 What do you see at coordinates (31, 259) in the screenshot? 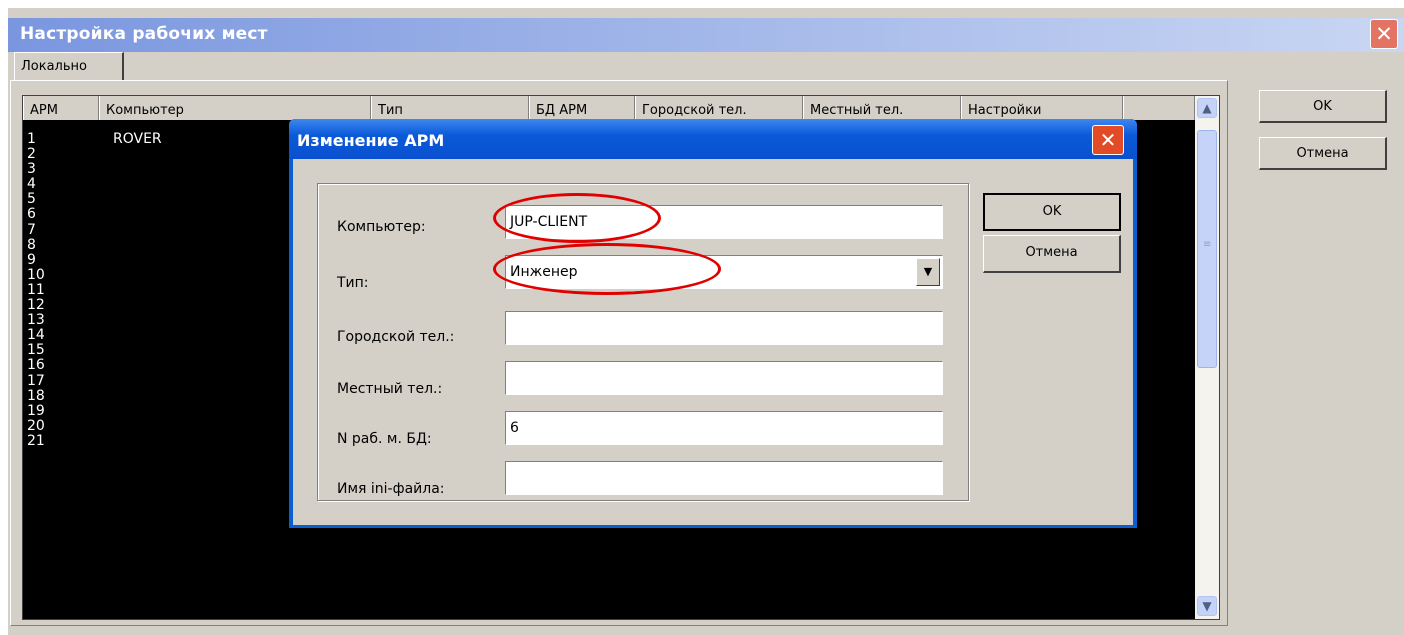
I see `row-number: 9` at bounding box center [31, 259].